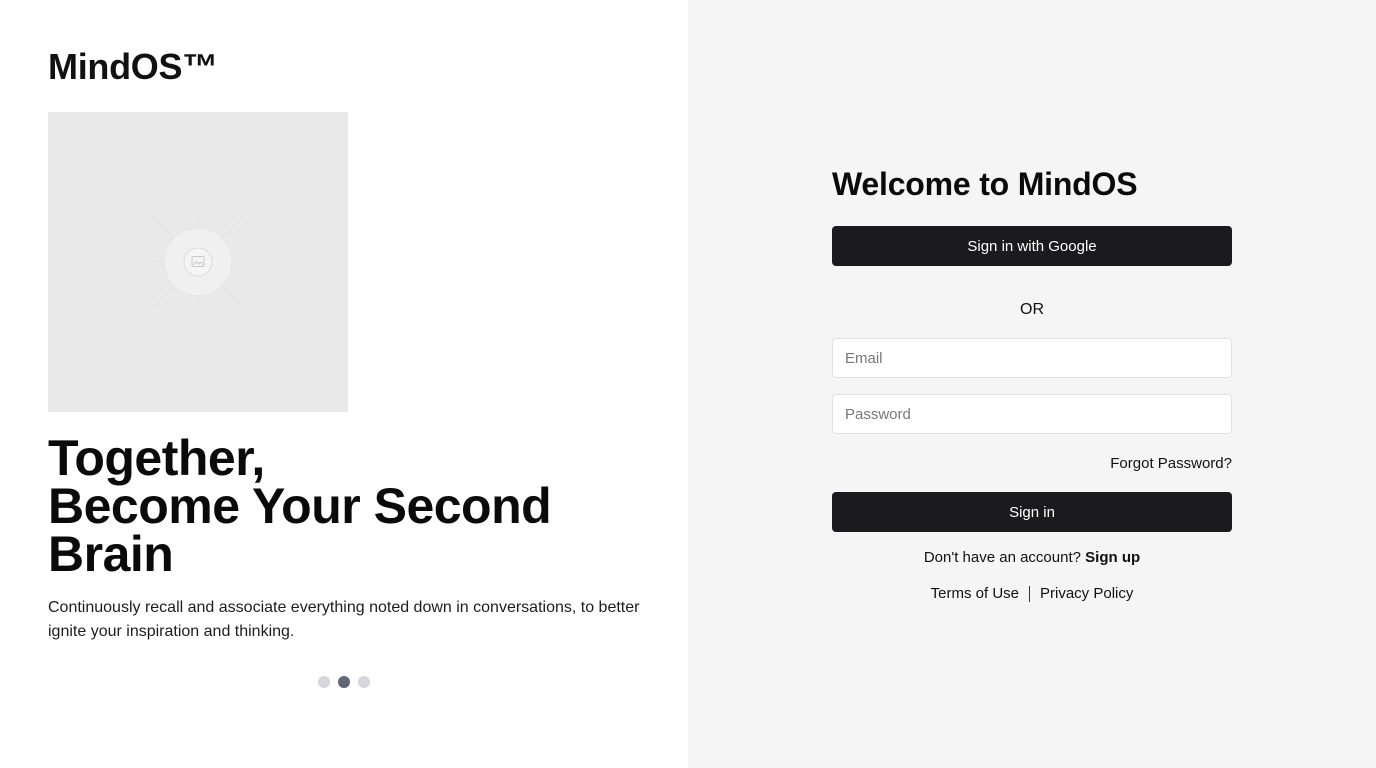 Image resolution: width=1376 pixels, height=768 pixels. What do you see at coordinates (985, 184) in the screenshot?
I see `login-title: Welcome to MindOS` at bounding box center [985, 184].